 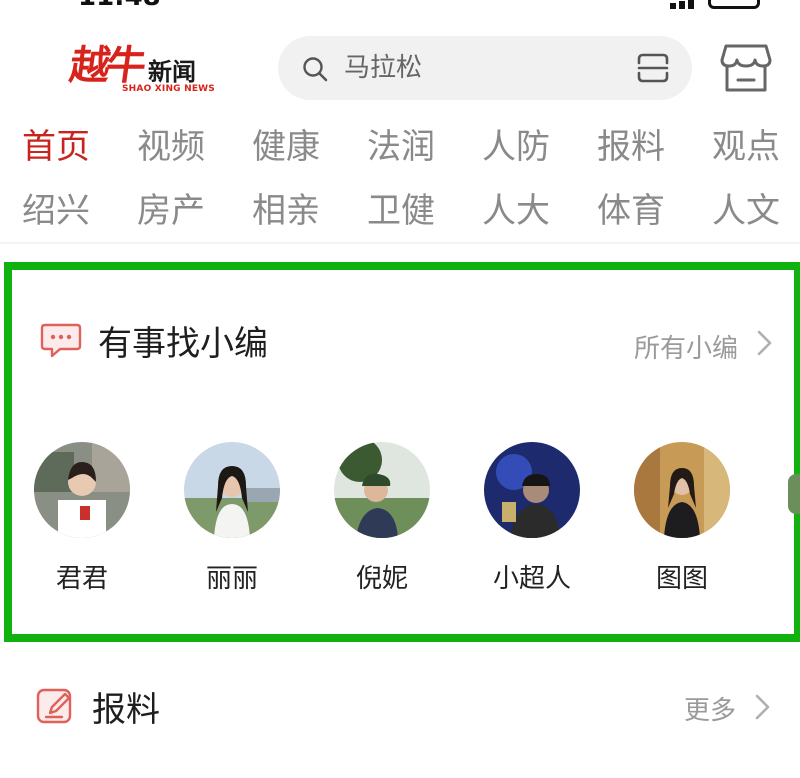 I want to click on logo-text: 新闻, so click(x=172, y=72).